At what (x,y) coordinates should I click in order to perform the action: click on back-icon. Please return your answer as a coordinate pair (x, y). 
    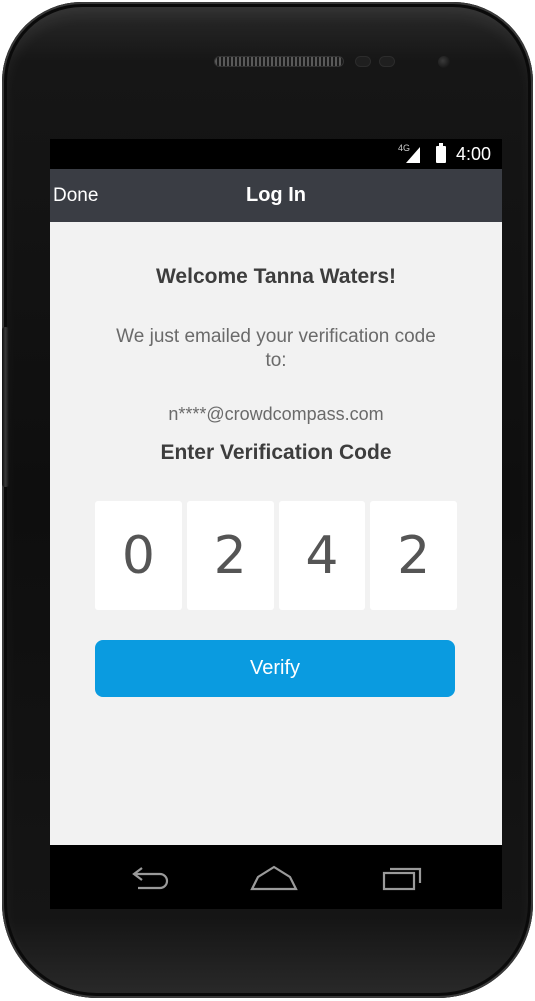
    Looking at the image, I should click on (150, 878).